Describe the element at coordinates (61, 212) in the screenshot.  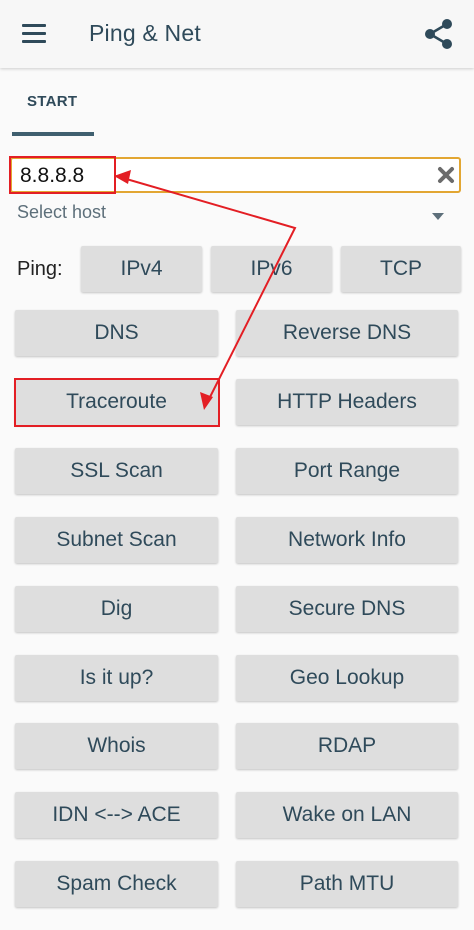
I see `select-host-hint: Select host` at that location.